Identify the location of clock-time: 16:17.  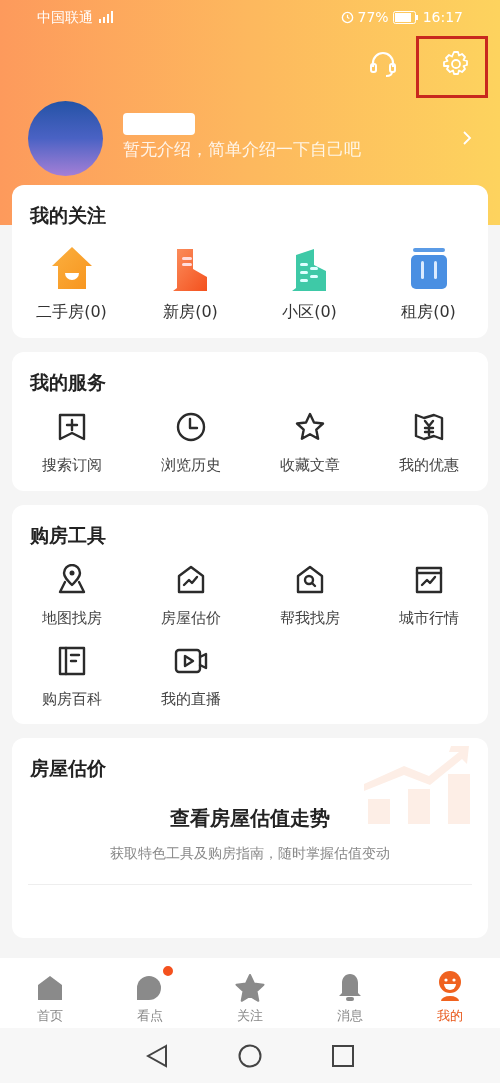
(442, 17).